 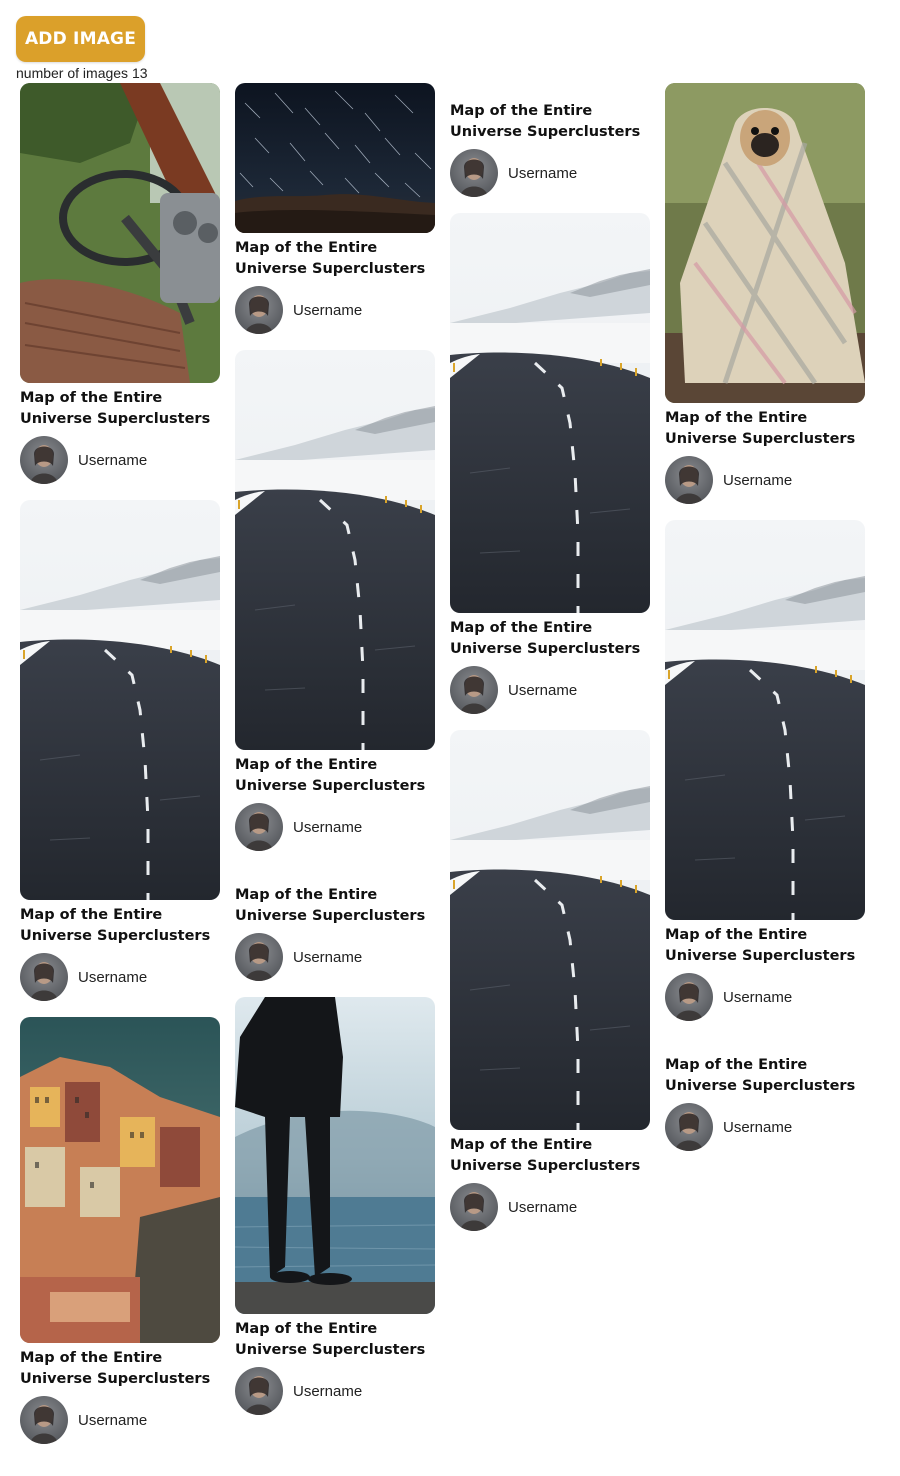 I want to click on pin-image-man-by-misty-lake, so click(x=335, y=1155).